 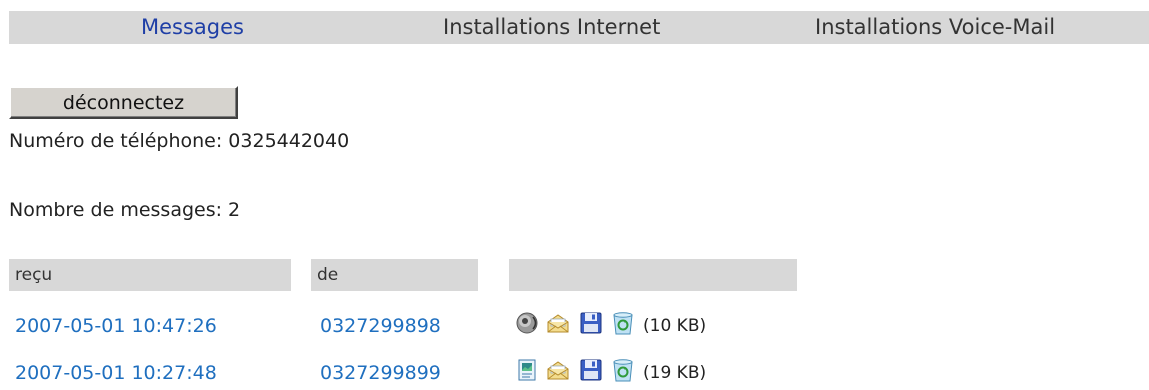 I want to click on column-header-from: de, so click(x=394, y=275).